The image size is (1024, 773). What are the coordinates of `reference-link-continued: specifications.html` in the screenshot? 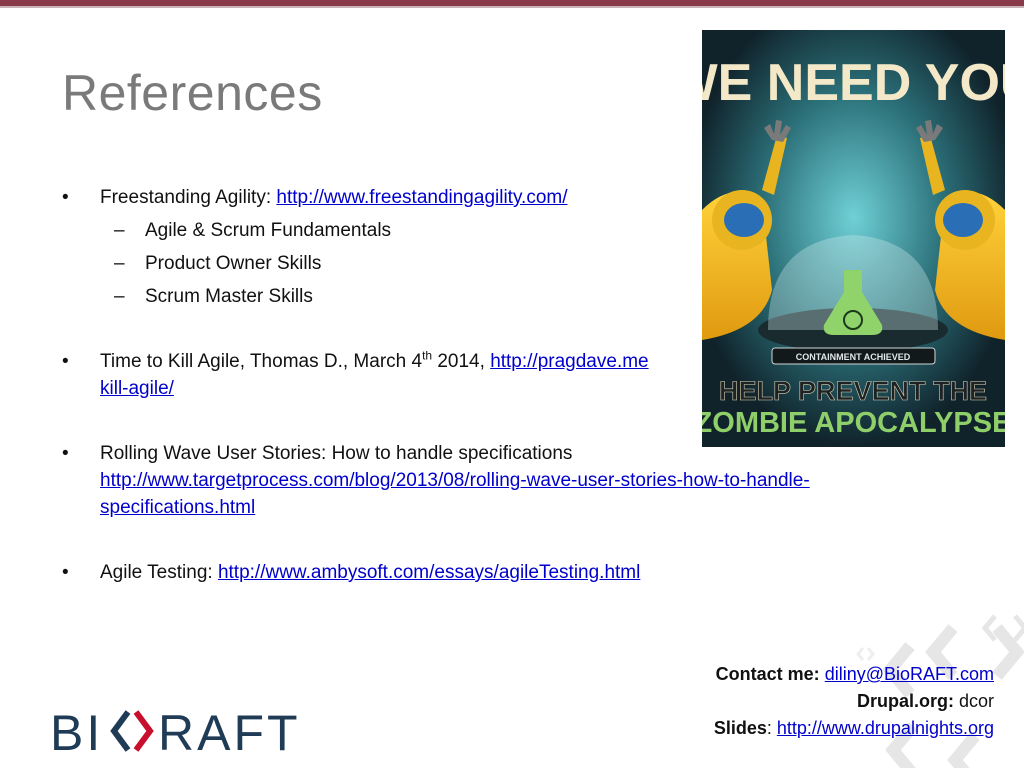 It's located at (177, 507).